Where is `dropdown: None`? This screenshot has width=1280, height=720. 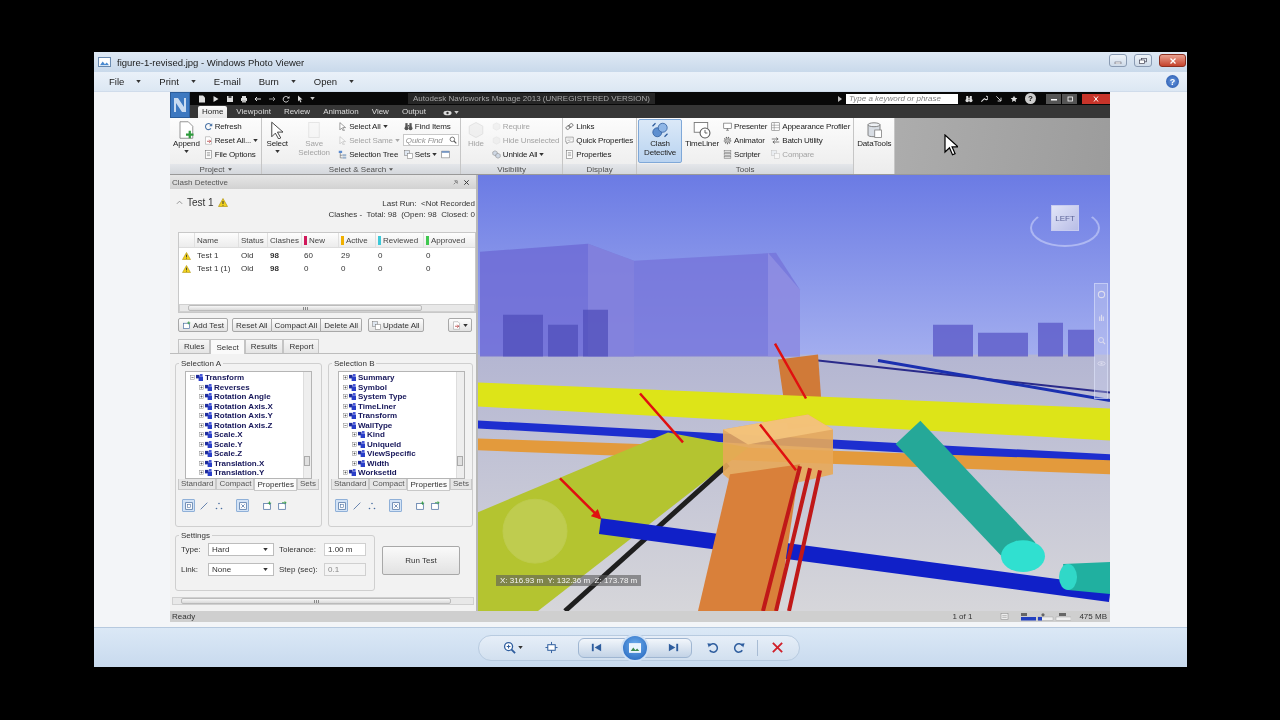
dropdown: None is located at coordinates (241, 569).